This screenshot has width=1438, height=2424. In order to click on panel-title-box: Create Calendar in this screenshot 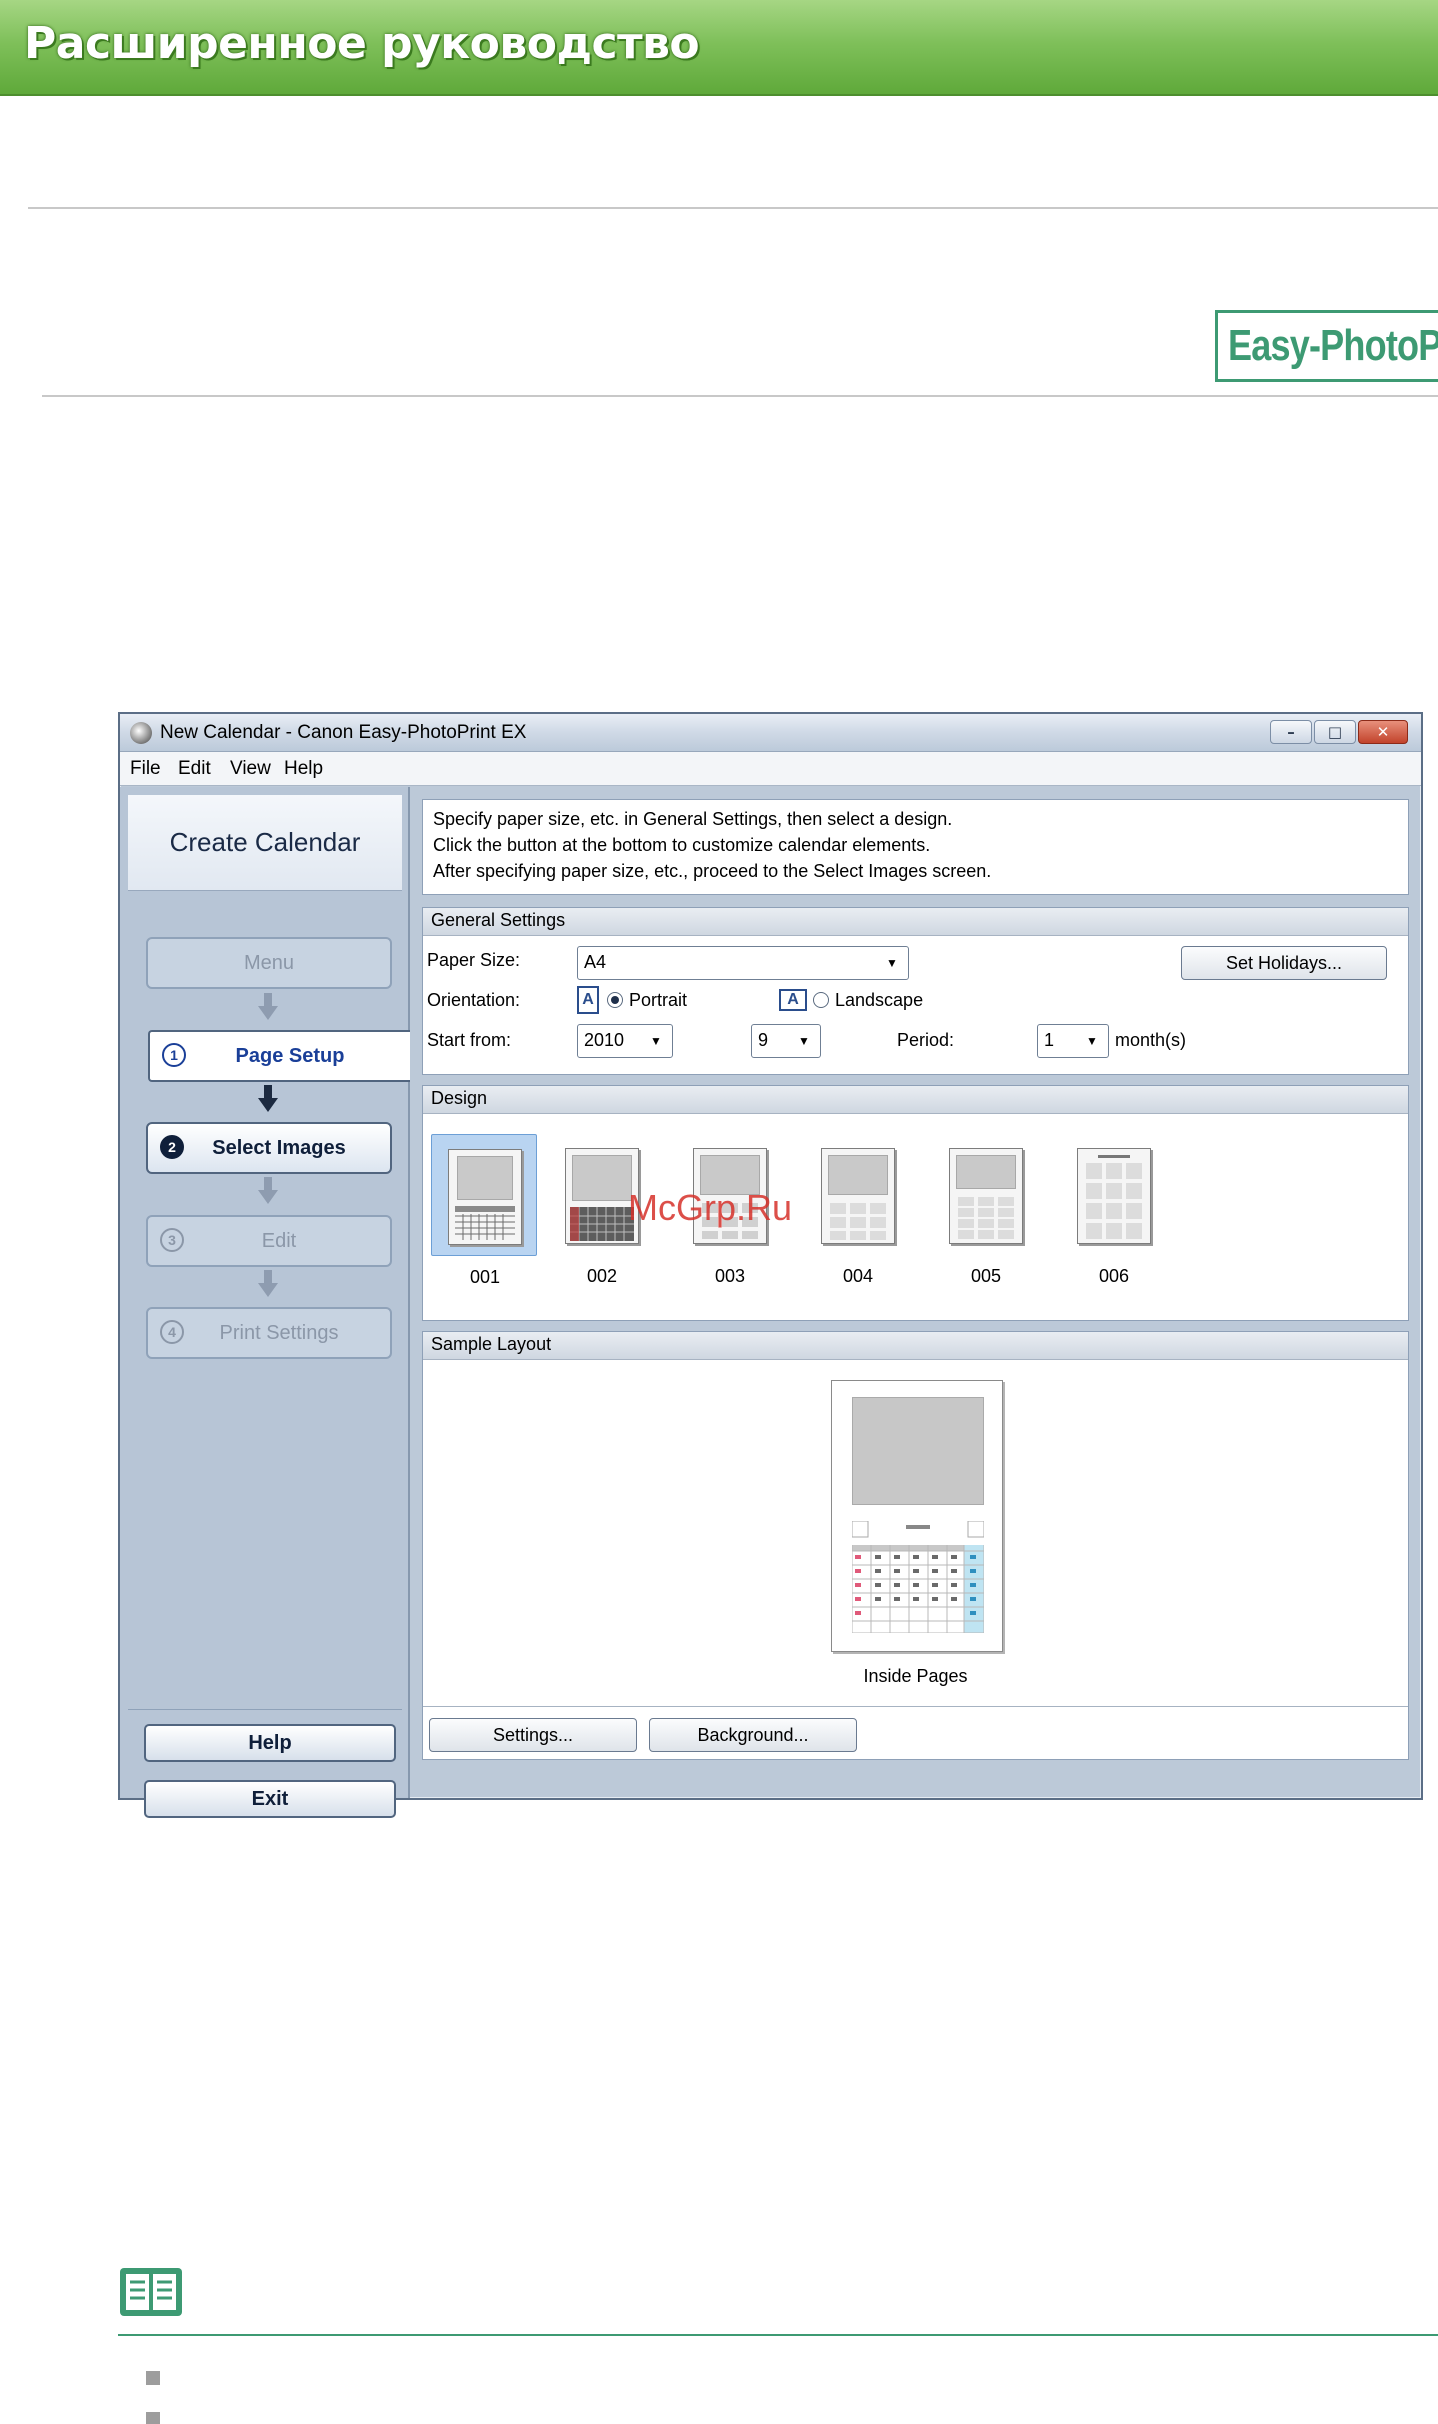, I will do `click(265, 843)`.